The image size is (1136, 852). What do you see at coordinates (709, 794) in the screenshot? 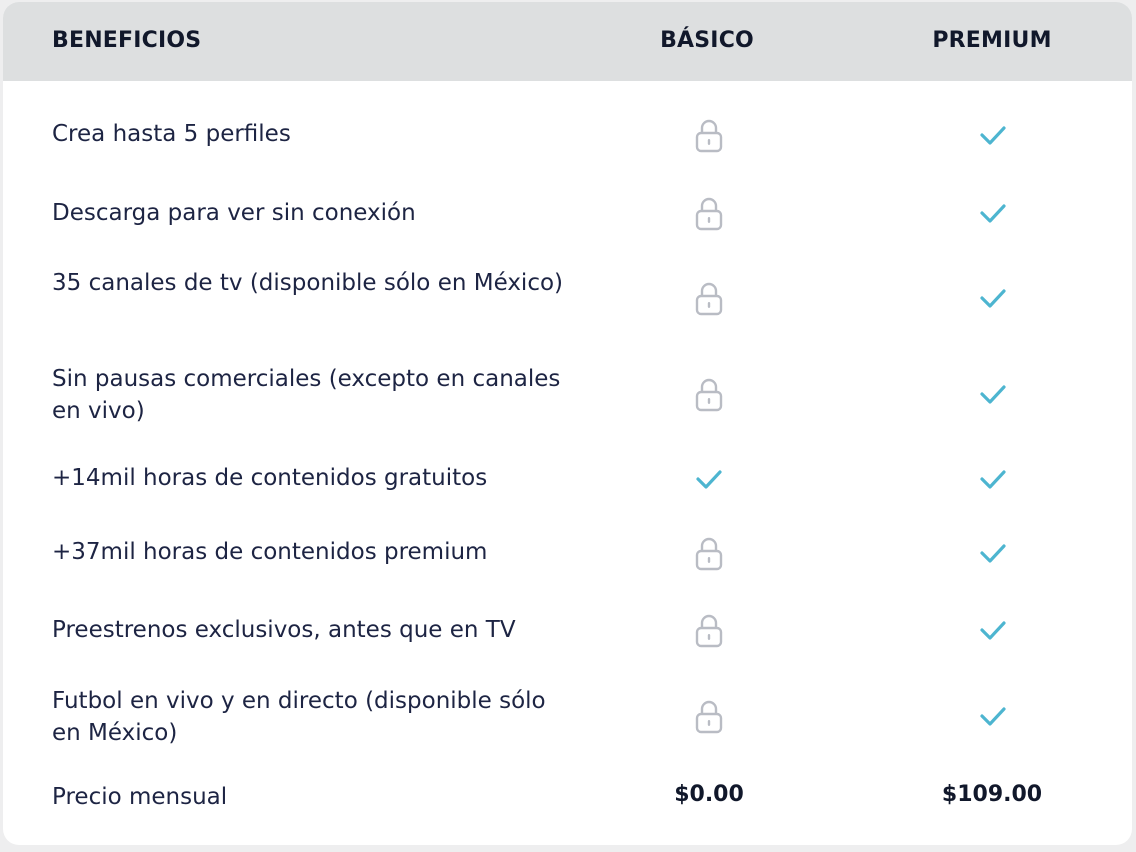
I see `basic-price: $0.00` at bounding box center [709, 794].